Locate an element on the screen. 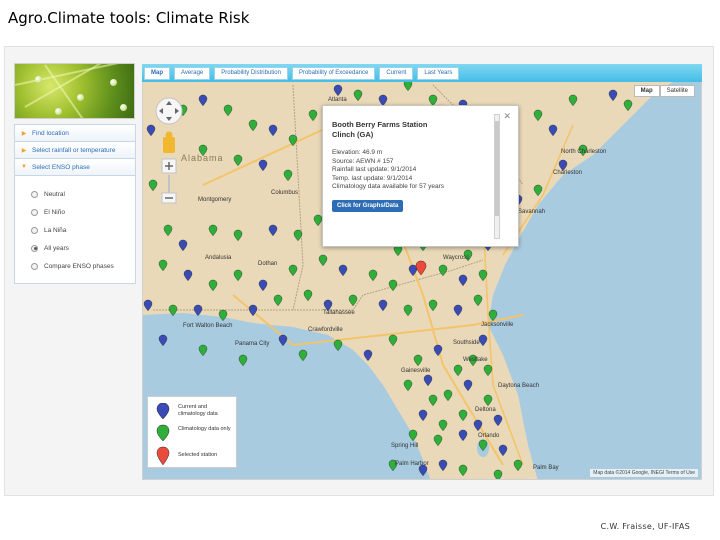  radio-neutral is located at coordinates (34, 194).